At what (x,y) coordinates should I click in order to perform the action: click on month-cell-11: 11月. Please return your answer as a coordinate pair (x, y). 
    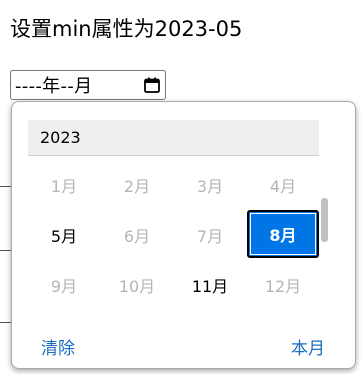
    Looking at the image, I should click on (210, 285).